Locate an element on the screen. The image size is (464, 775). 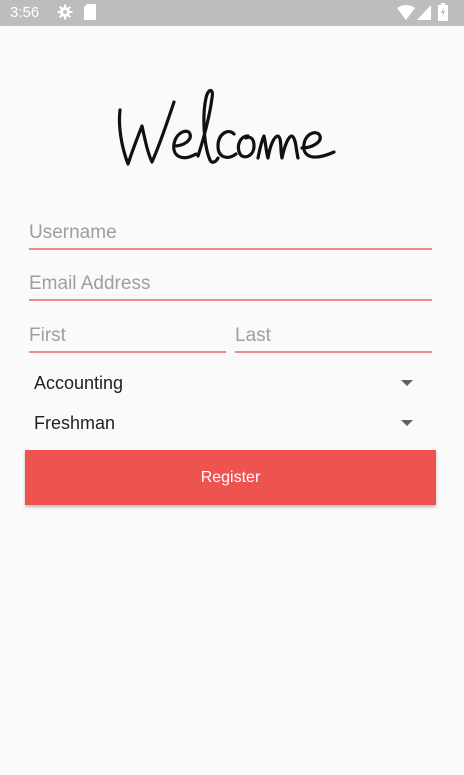
status-time: 3:56 is located at coordinates (25, 12).